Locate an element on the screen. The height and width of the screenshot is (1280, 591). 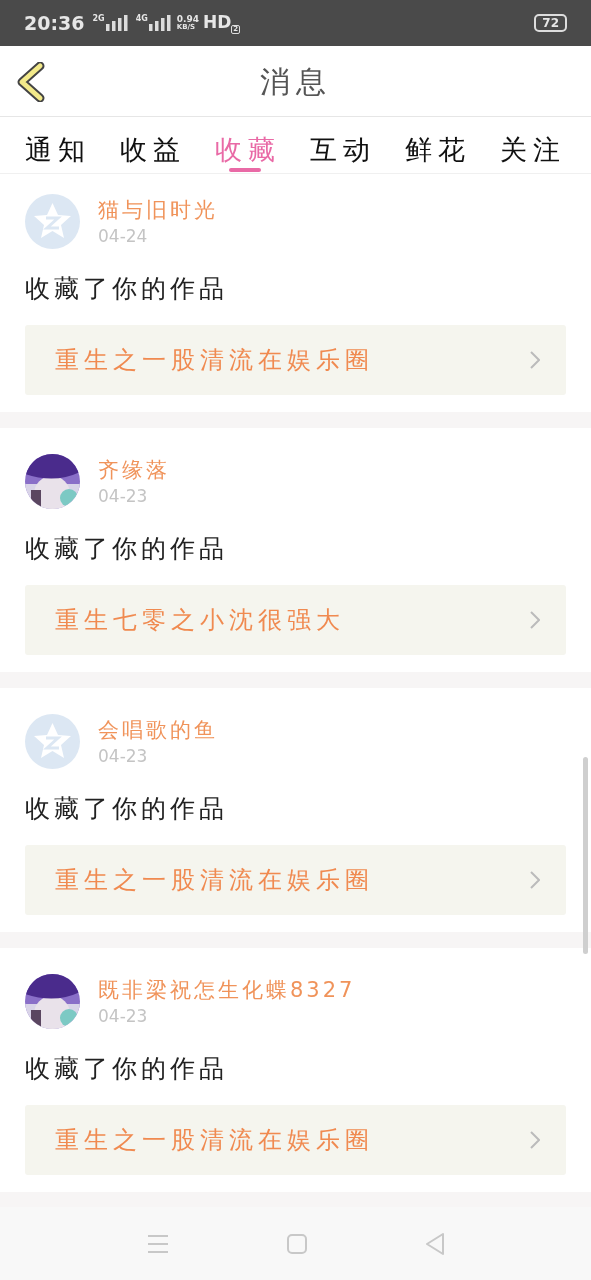
clock: 20:36 is located at coordinates (54, 23).